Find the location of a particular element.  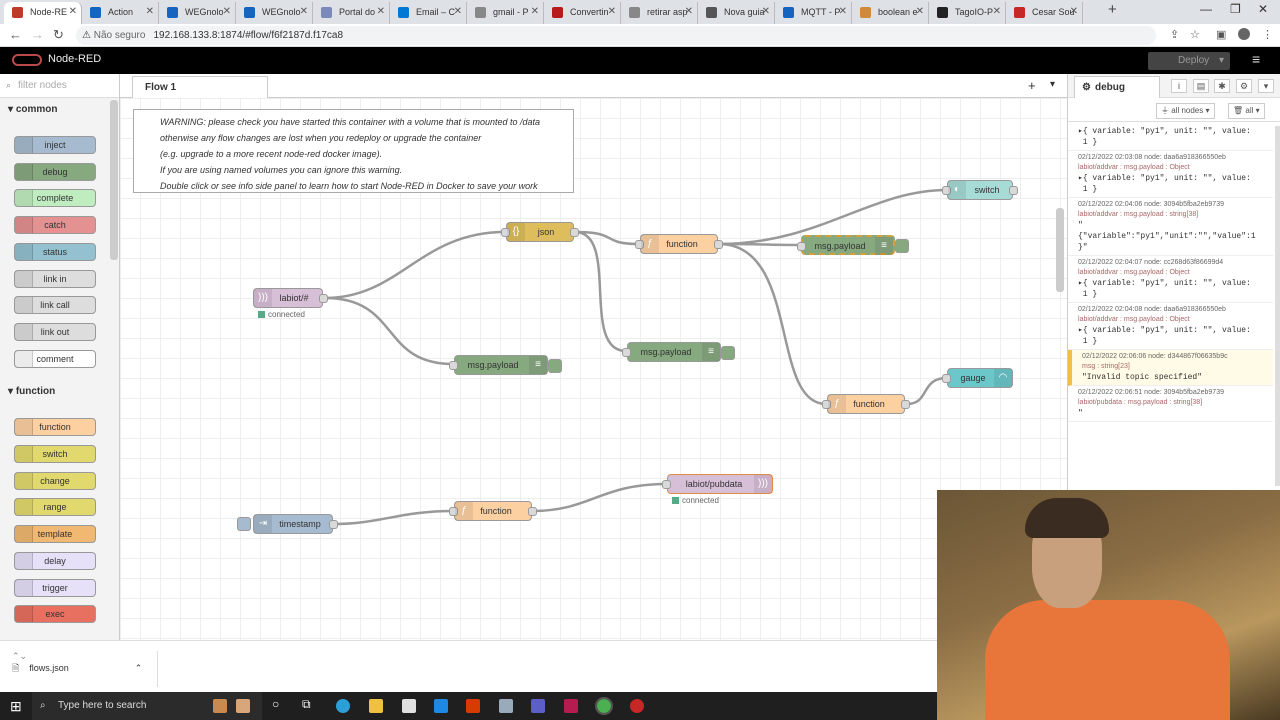

info-icon: i is located at coordinates (1179, 86).